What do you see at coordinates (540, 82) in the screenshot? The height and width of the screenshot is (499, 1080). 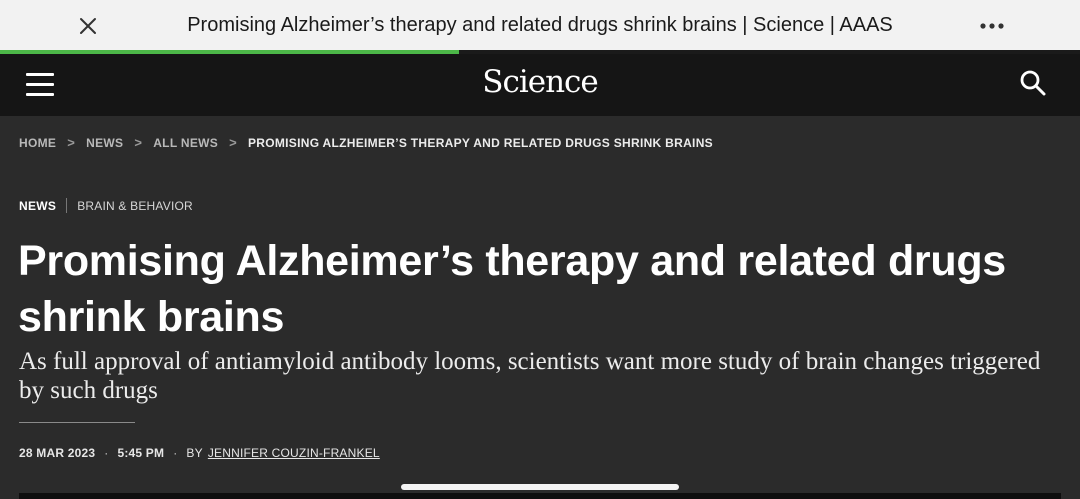 I see `site-logo: Science` at bounding box center [540, 82].